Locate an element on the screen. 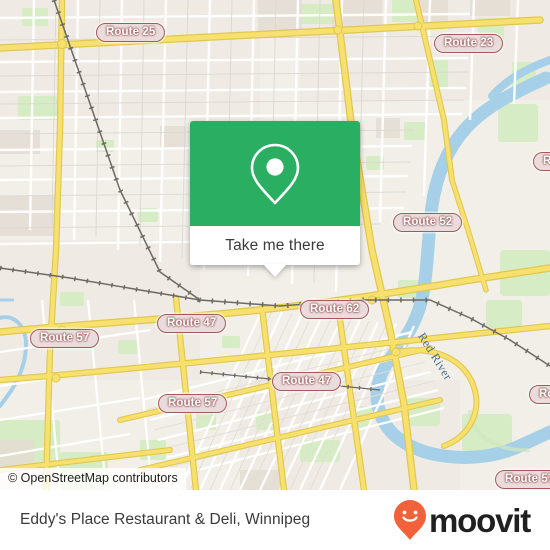  callout-pin-area is located at coordinates (275, 173).